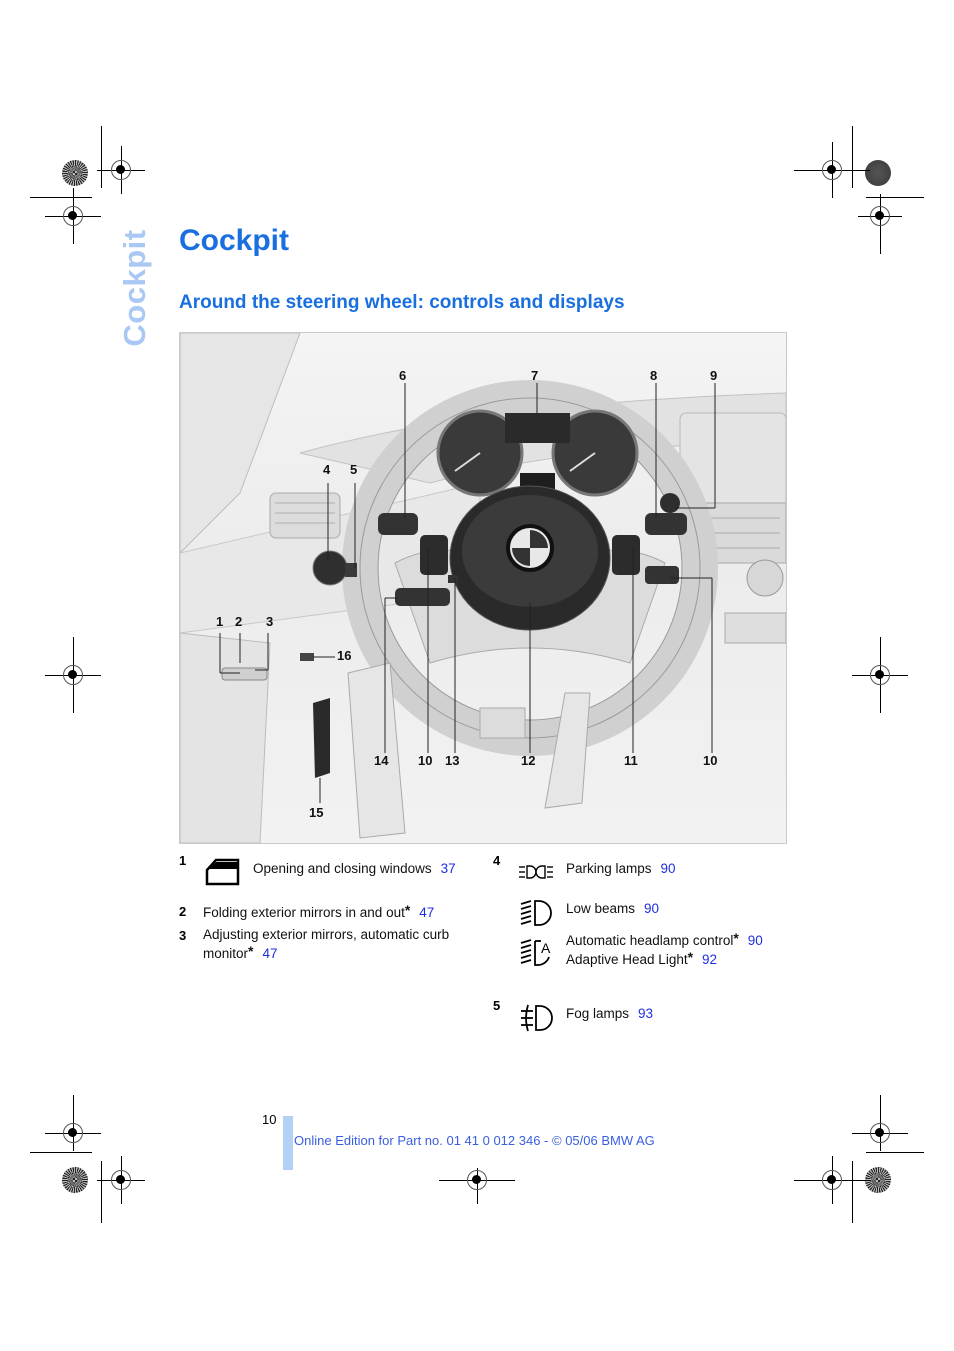 This screenshot has height=1351, width=954. Describe the element at coordinates (330, 568) in the screenshot. I see `light-switch` at that location.